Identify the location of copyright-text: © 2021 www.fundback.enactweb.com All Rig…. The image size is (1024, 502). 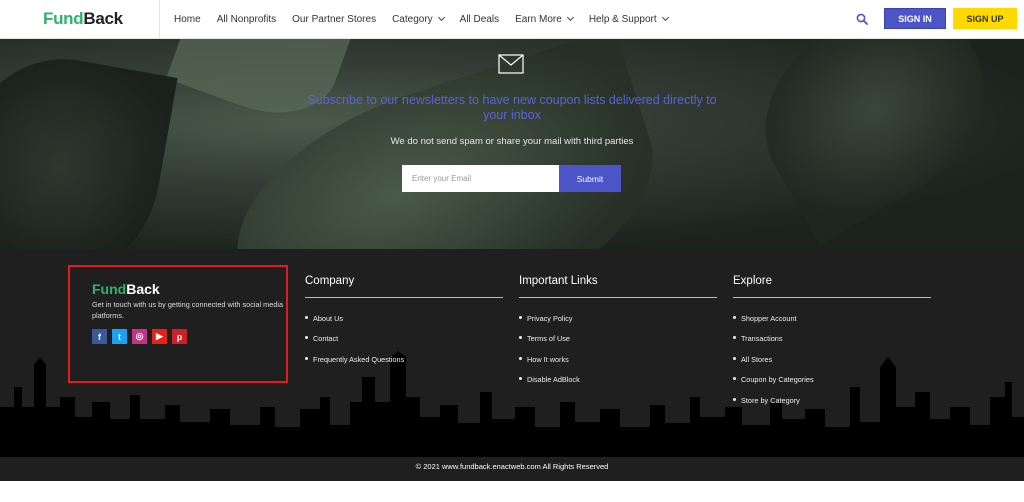
(512, 466).